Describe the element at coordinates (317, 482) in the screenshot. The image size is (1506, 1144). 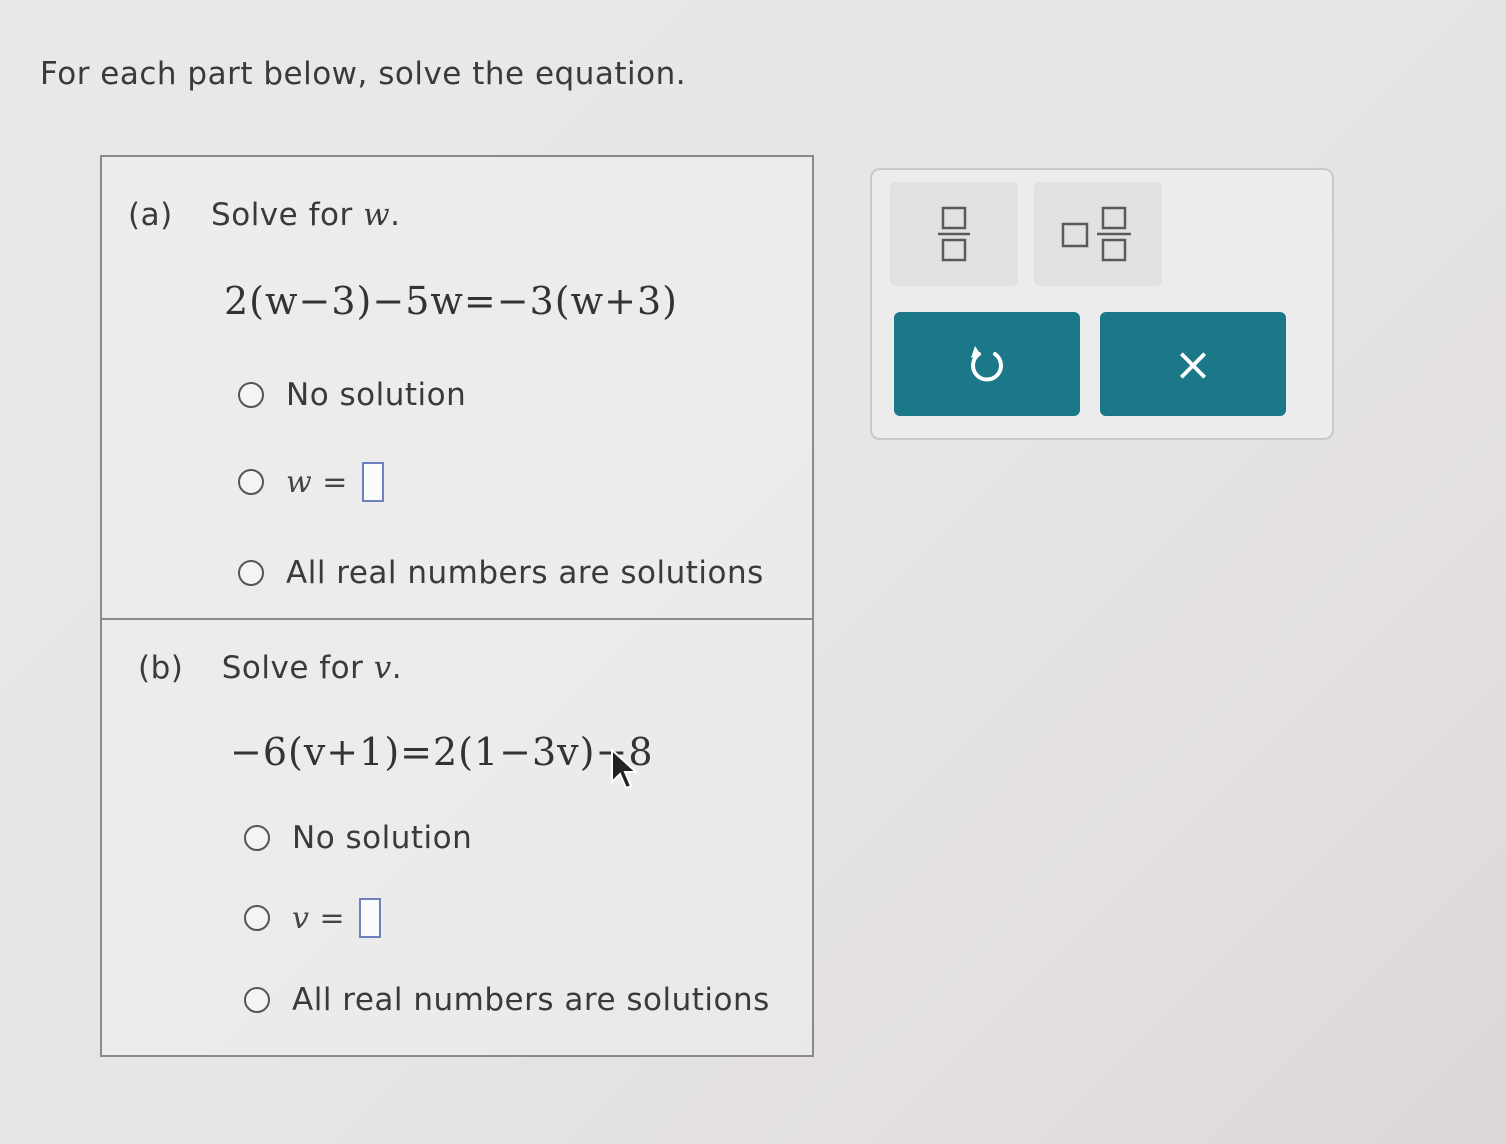
I see `answer-label: w =` at that location.